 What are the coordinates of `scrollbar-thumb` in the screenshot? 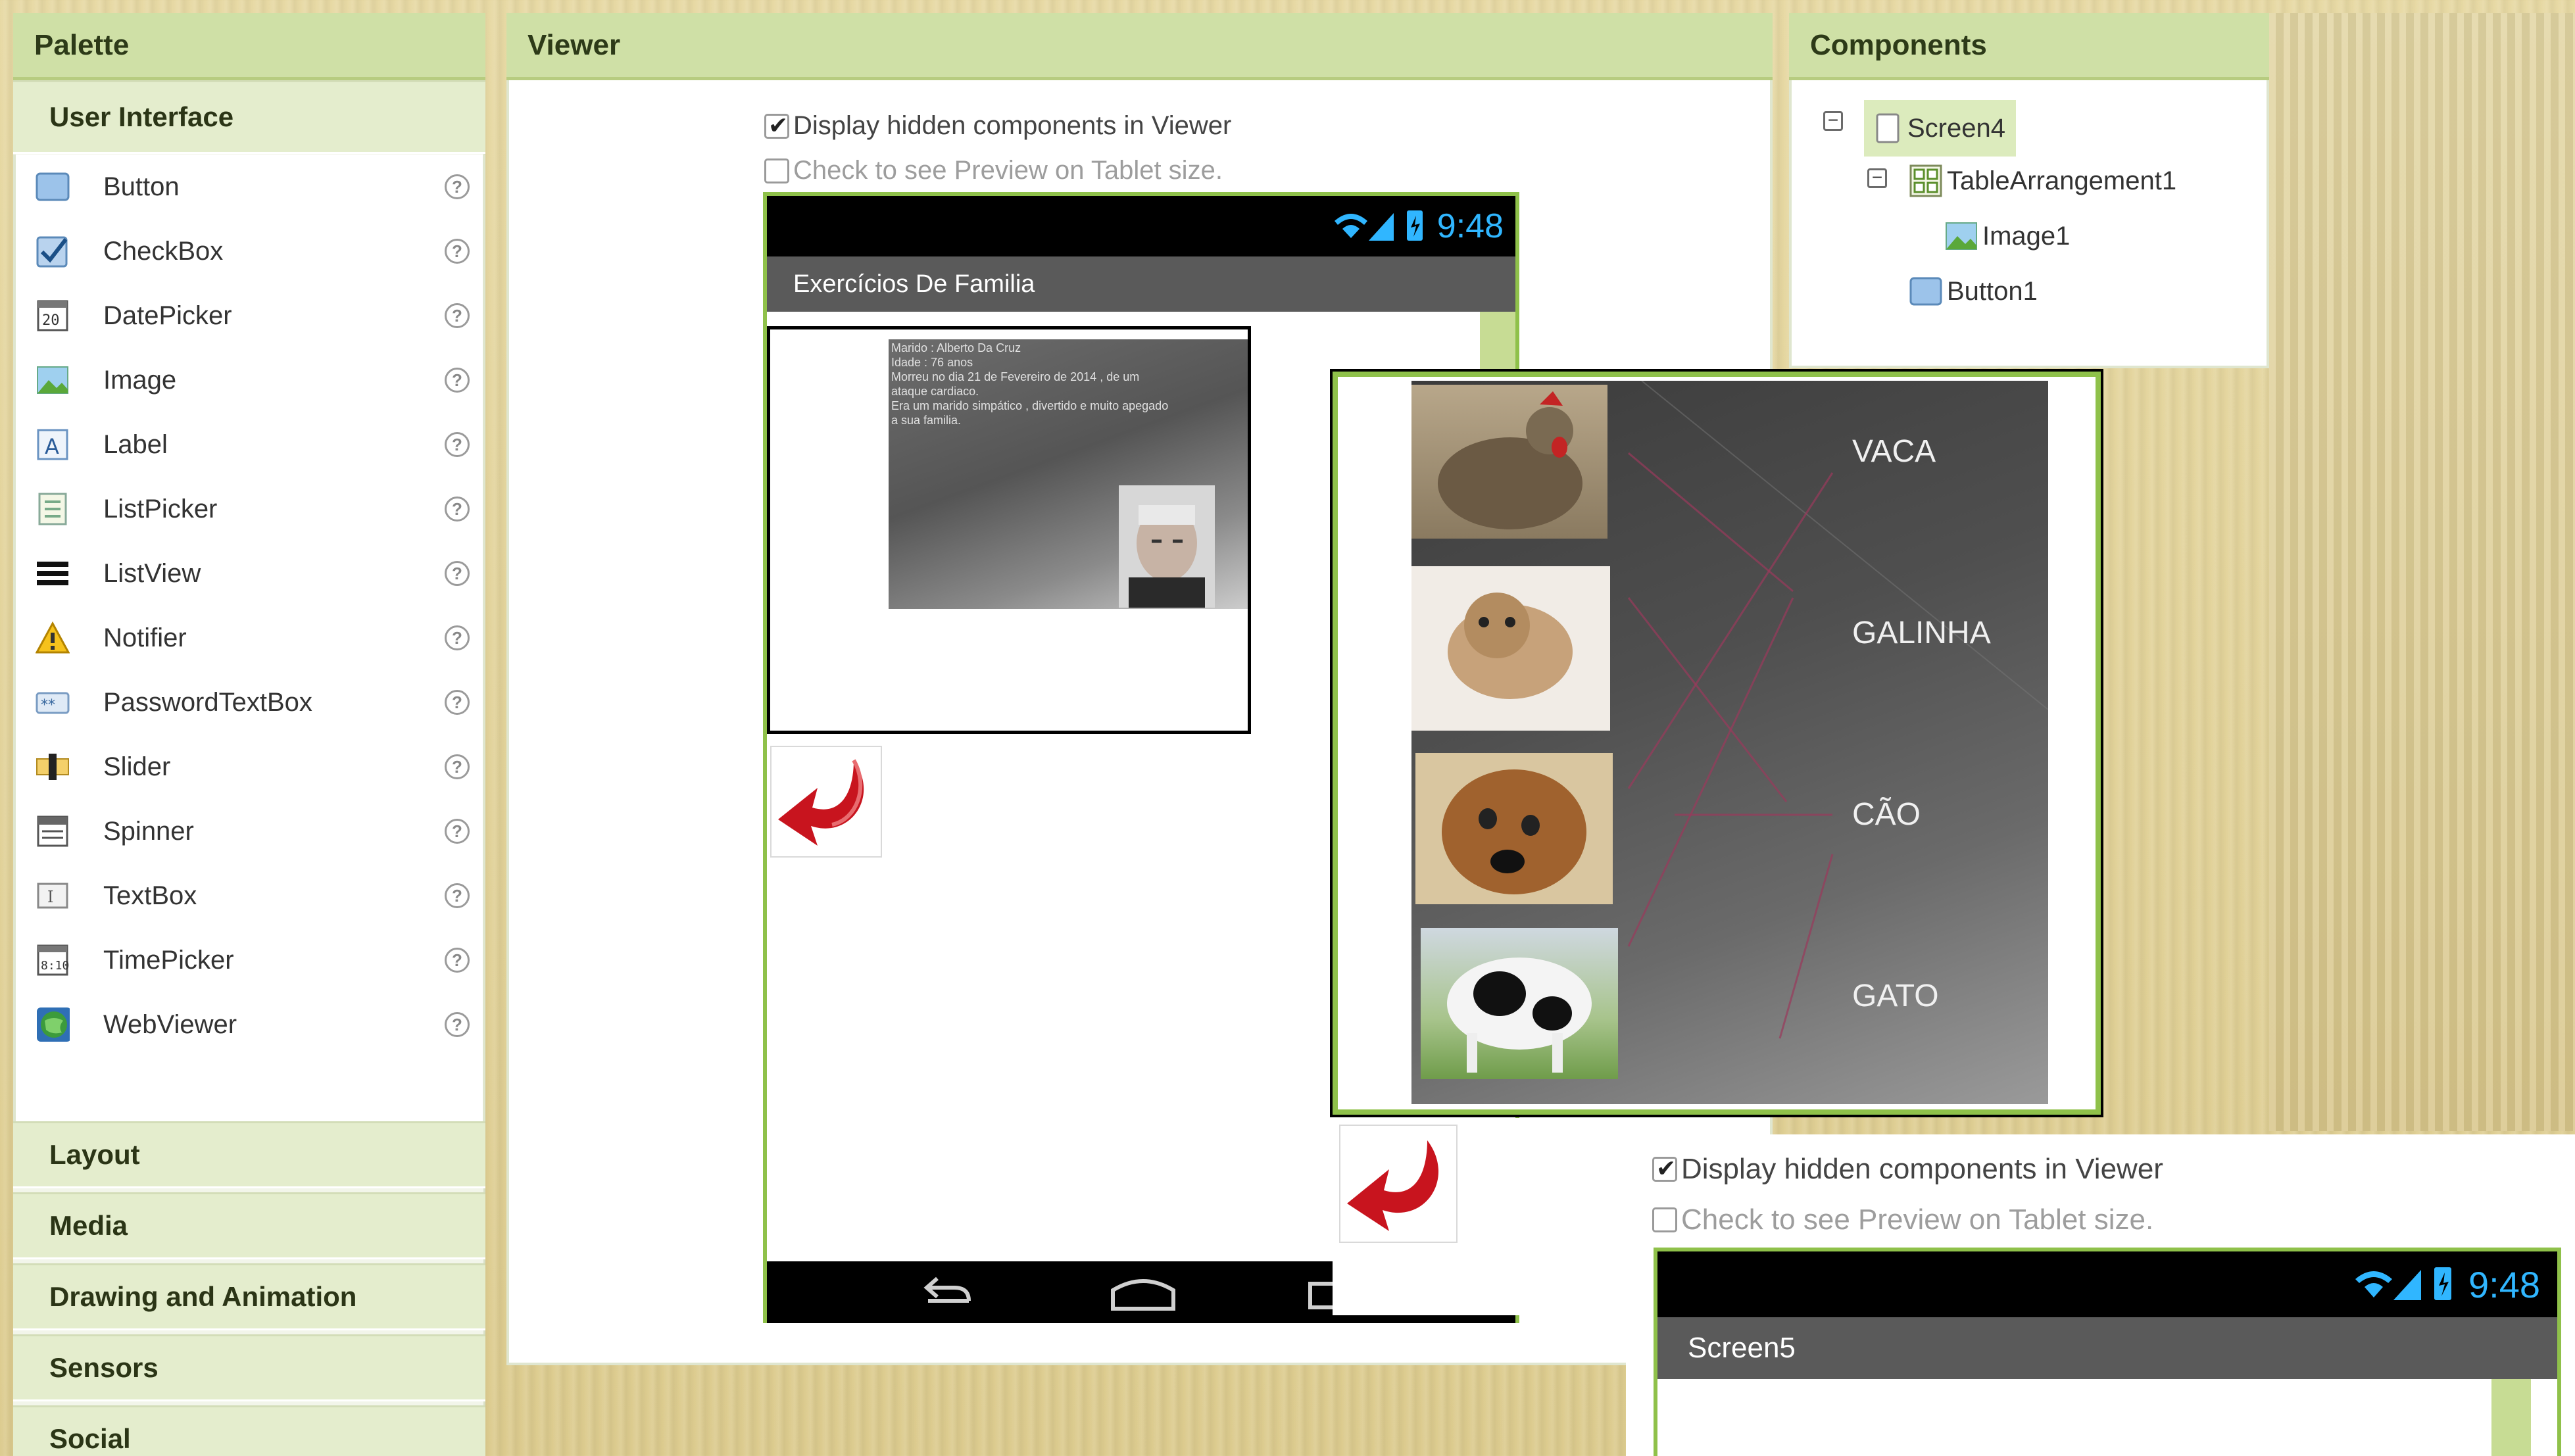 It's located at (1497, 341).